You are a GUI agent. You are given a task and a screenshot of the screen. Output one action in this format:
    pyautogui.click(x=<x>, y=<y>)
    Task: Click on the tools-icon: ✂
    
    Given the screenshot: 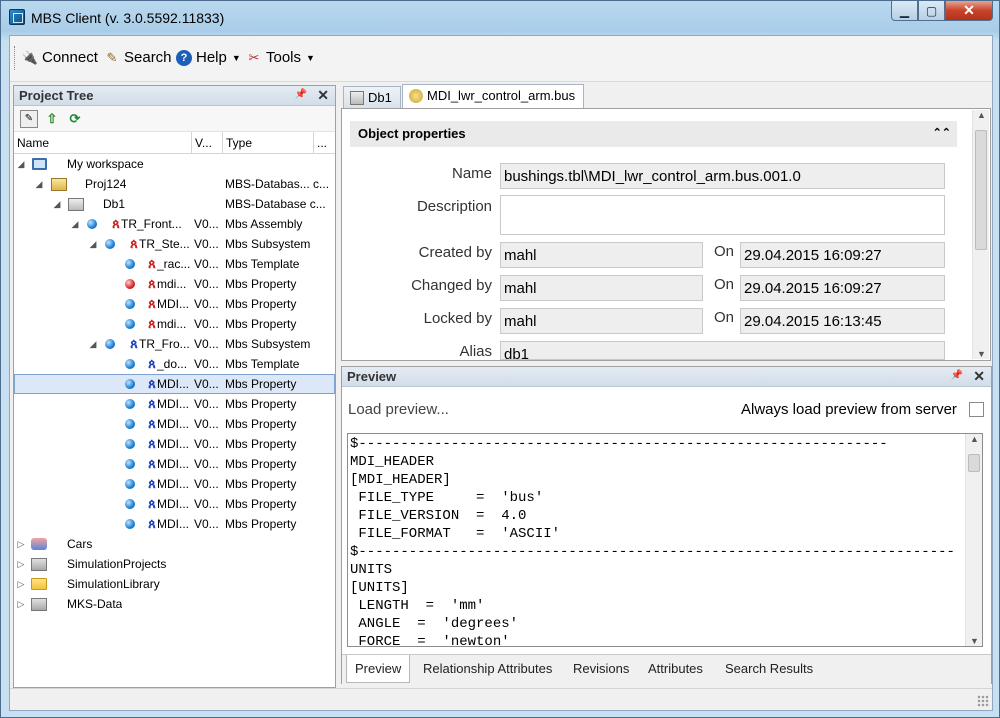 What is the action you would take?
    pyautogui.click(x=254, y=57)
    